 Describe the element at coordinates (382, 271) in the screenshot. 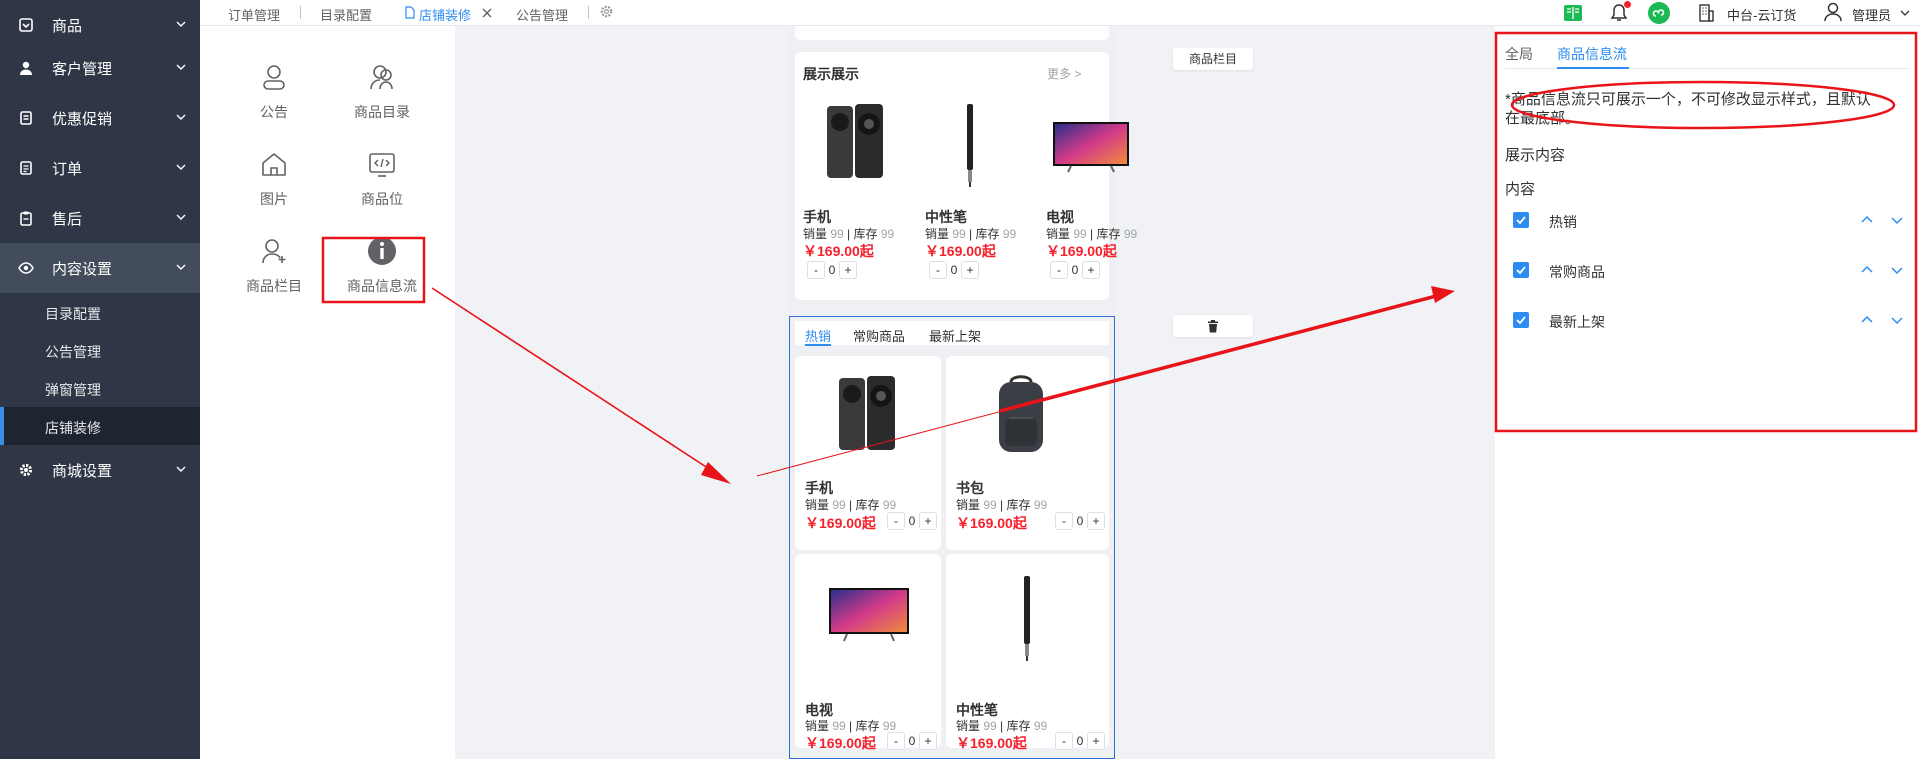

I see `component-product-feed: 商品信息流` at that location.